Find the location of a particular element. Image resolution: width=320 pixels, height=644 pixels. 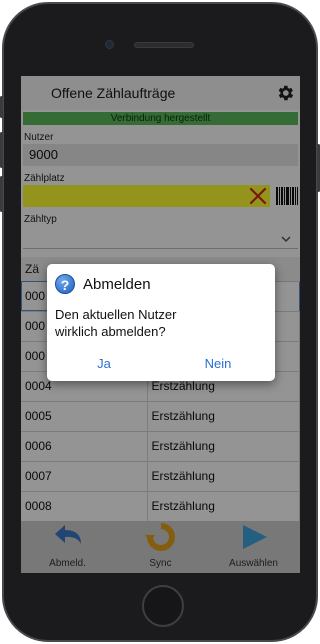

volume-down-button is located at coordinates (1, 194).